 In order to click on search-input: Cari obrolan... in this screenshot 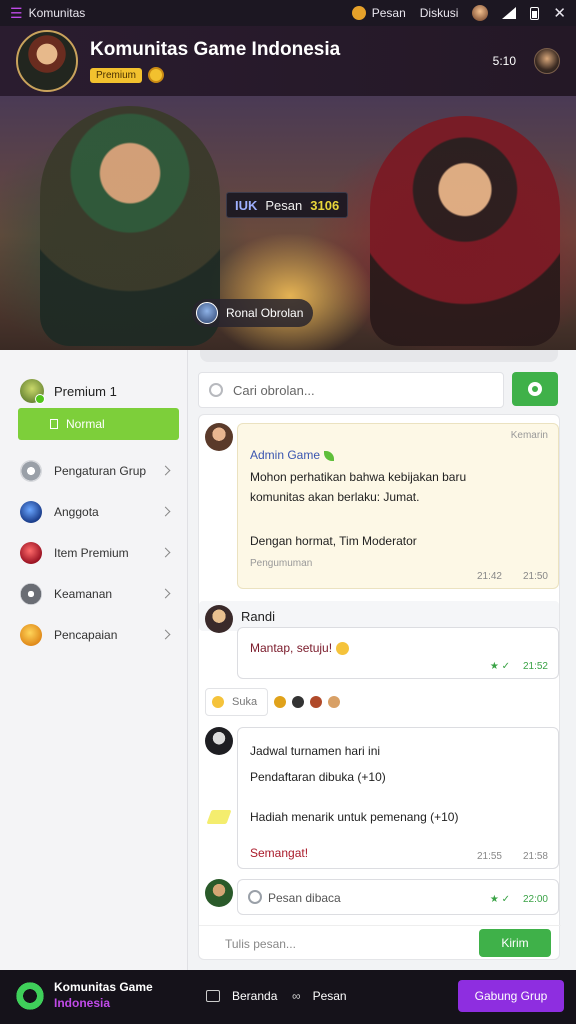, I will do `click(351, 390)`.